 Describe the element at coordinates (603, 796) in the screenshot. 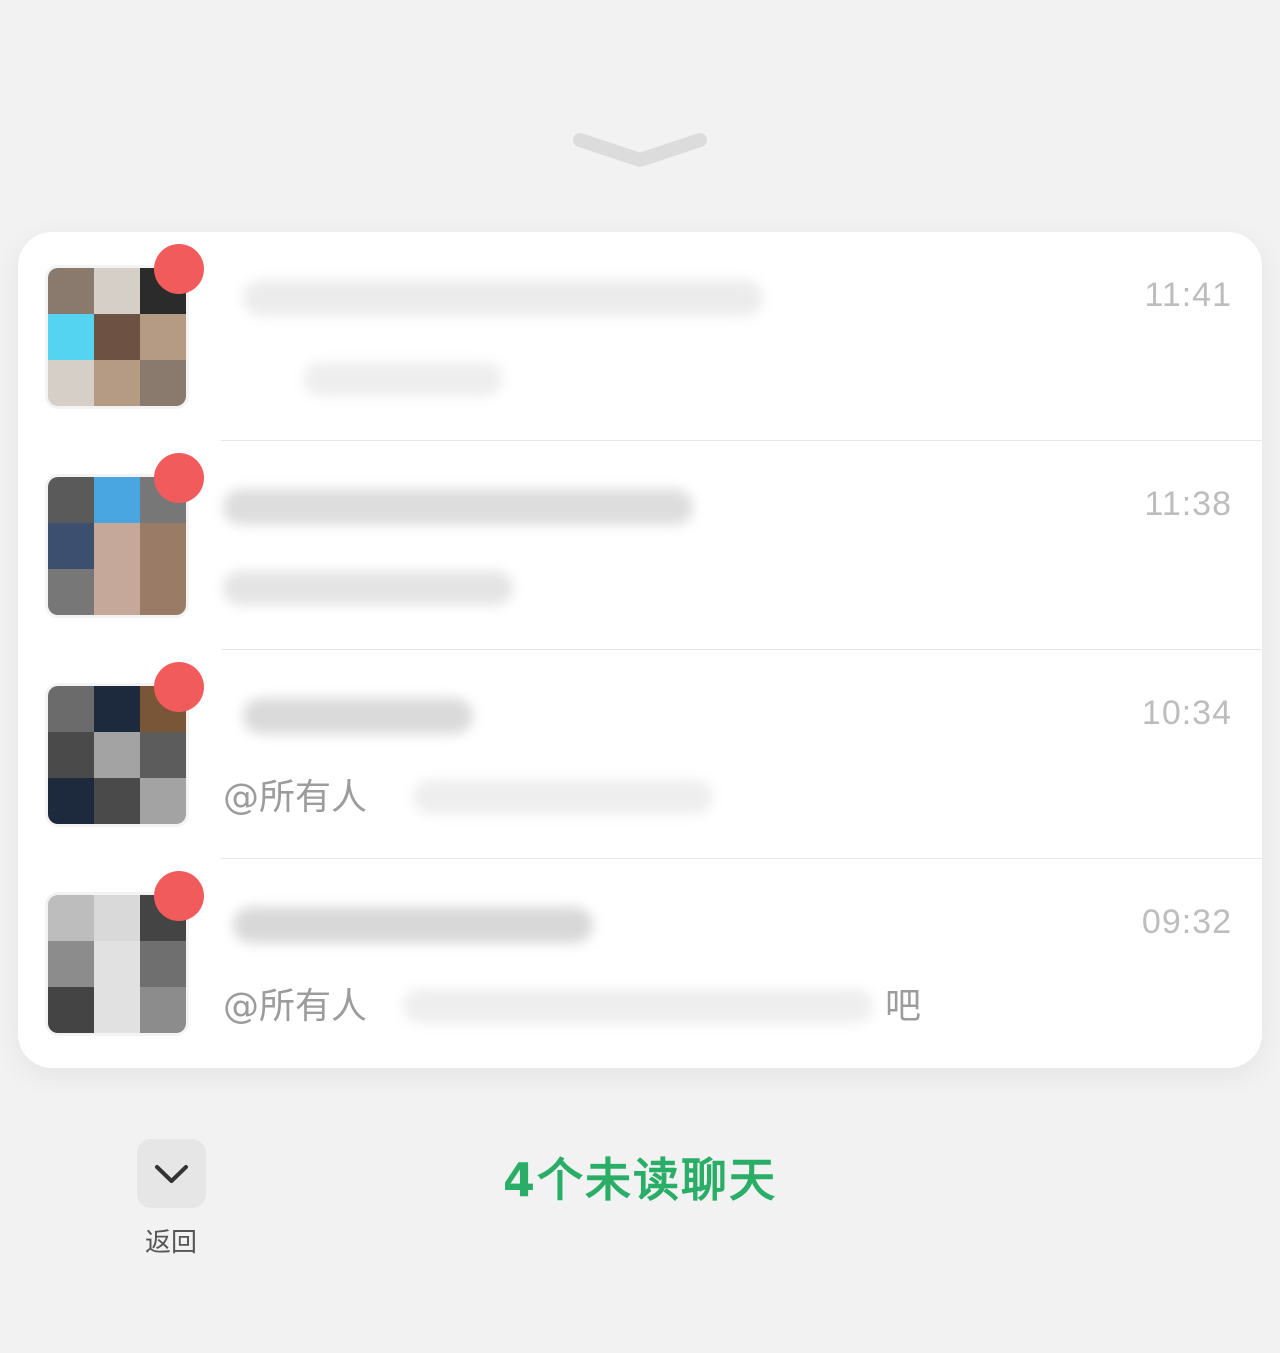

I see `chat-preview: @所有人` at that location.